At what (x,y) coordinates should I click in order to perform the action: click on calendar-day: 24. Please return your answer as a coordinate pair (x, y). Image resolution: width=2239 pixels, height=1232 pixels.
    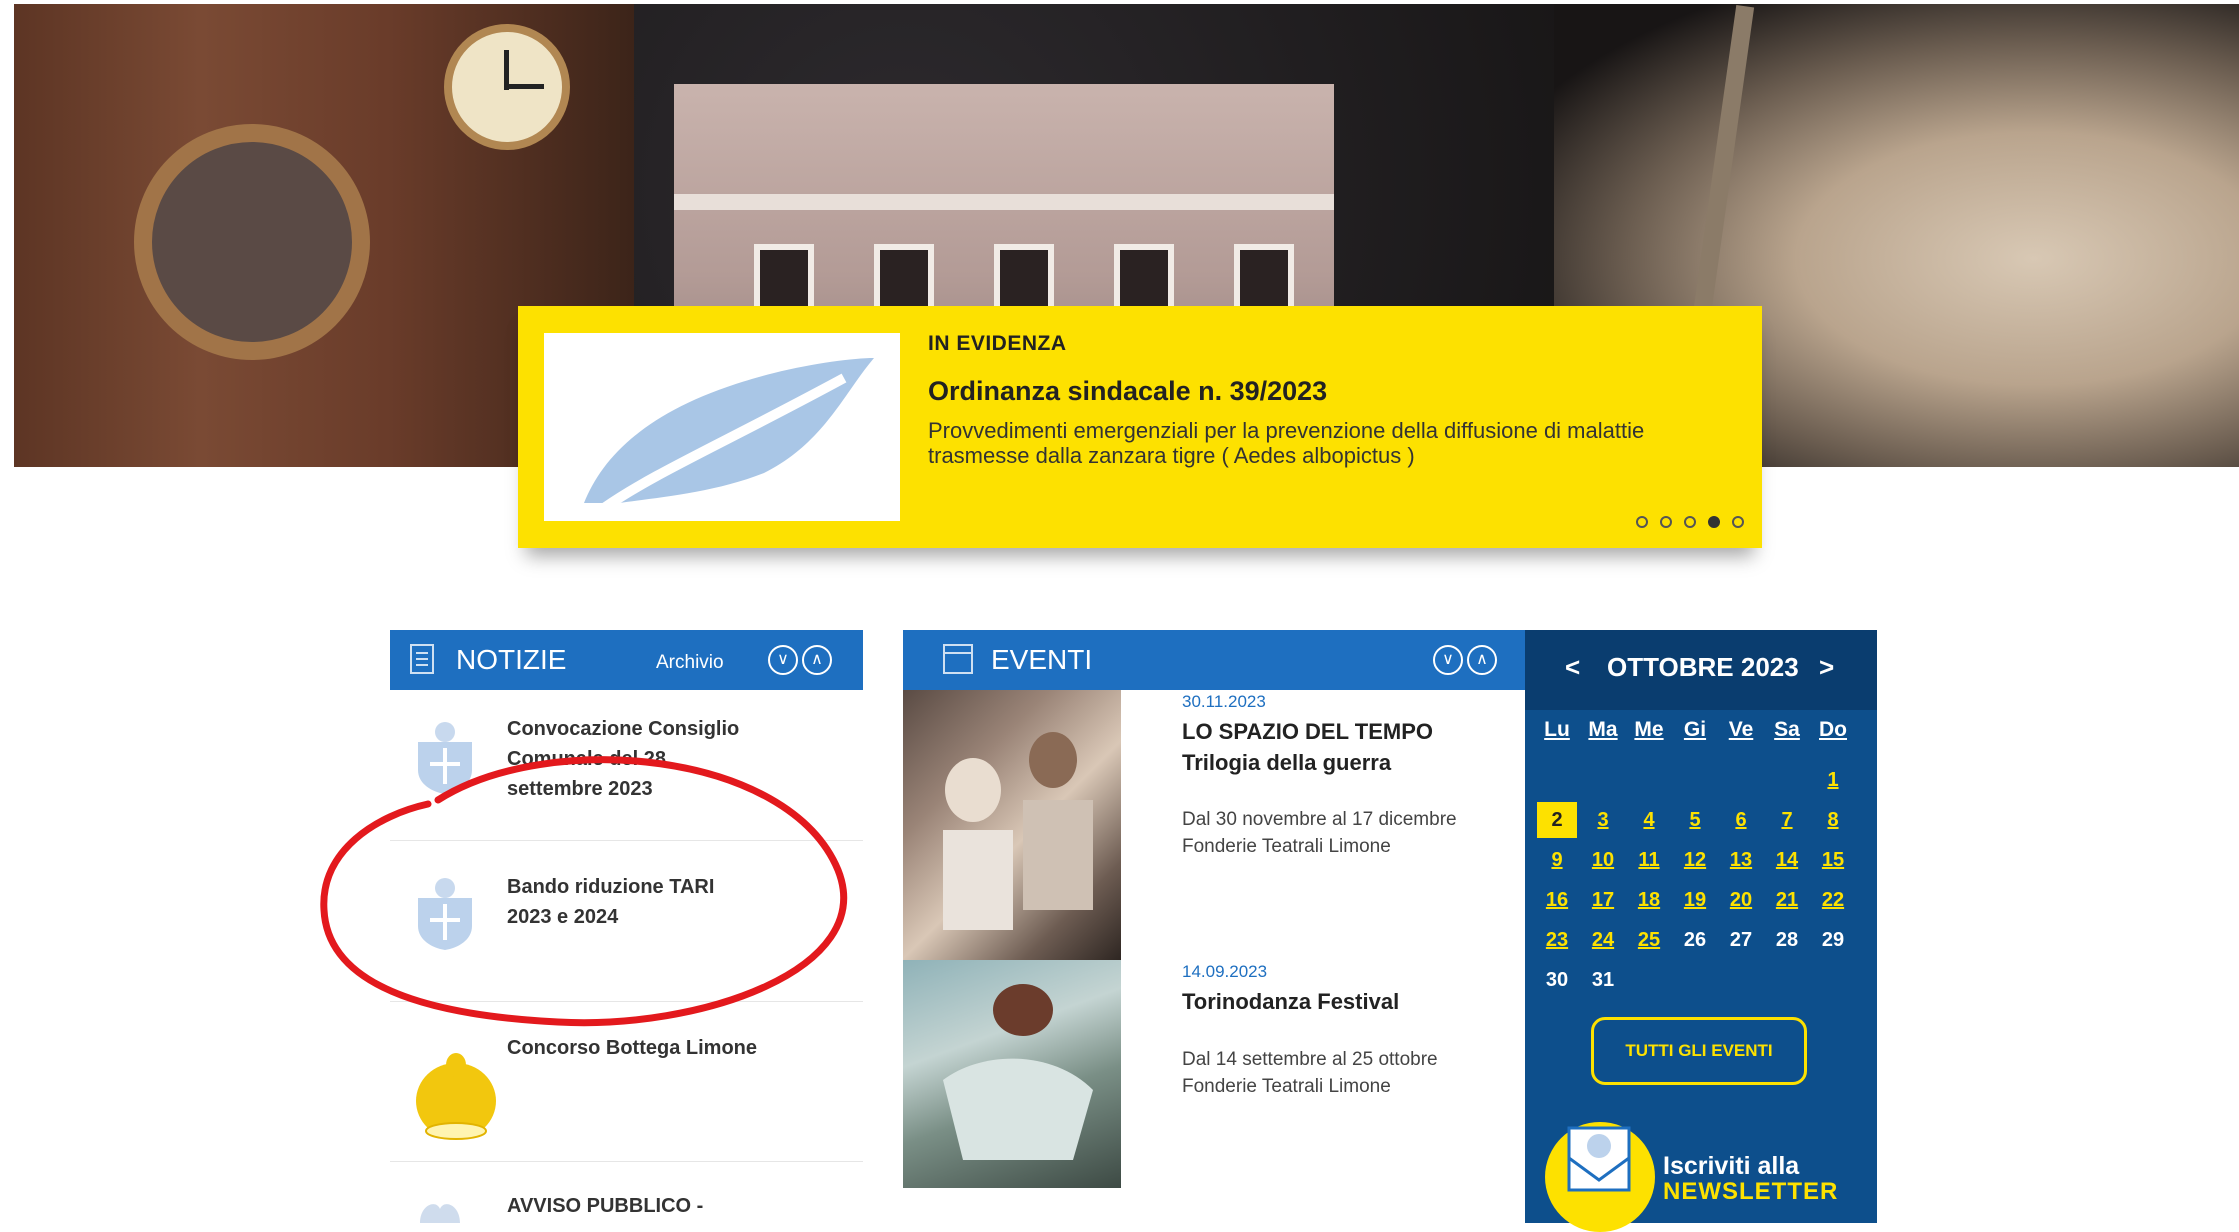
    Looking at the image, I should click on (1603, 940).